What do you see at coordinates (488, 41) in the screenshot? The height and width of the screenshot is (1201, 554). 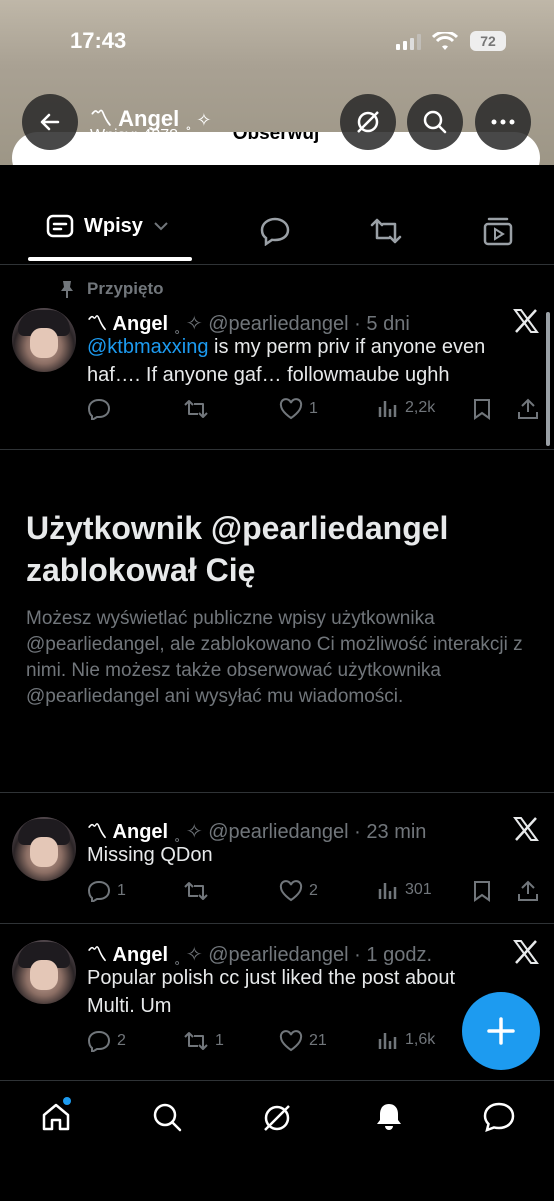 I see `battery-indicator: 72` at bounding box center [488, 41].